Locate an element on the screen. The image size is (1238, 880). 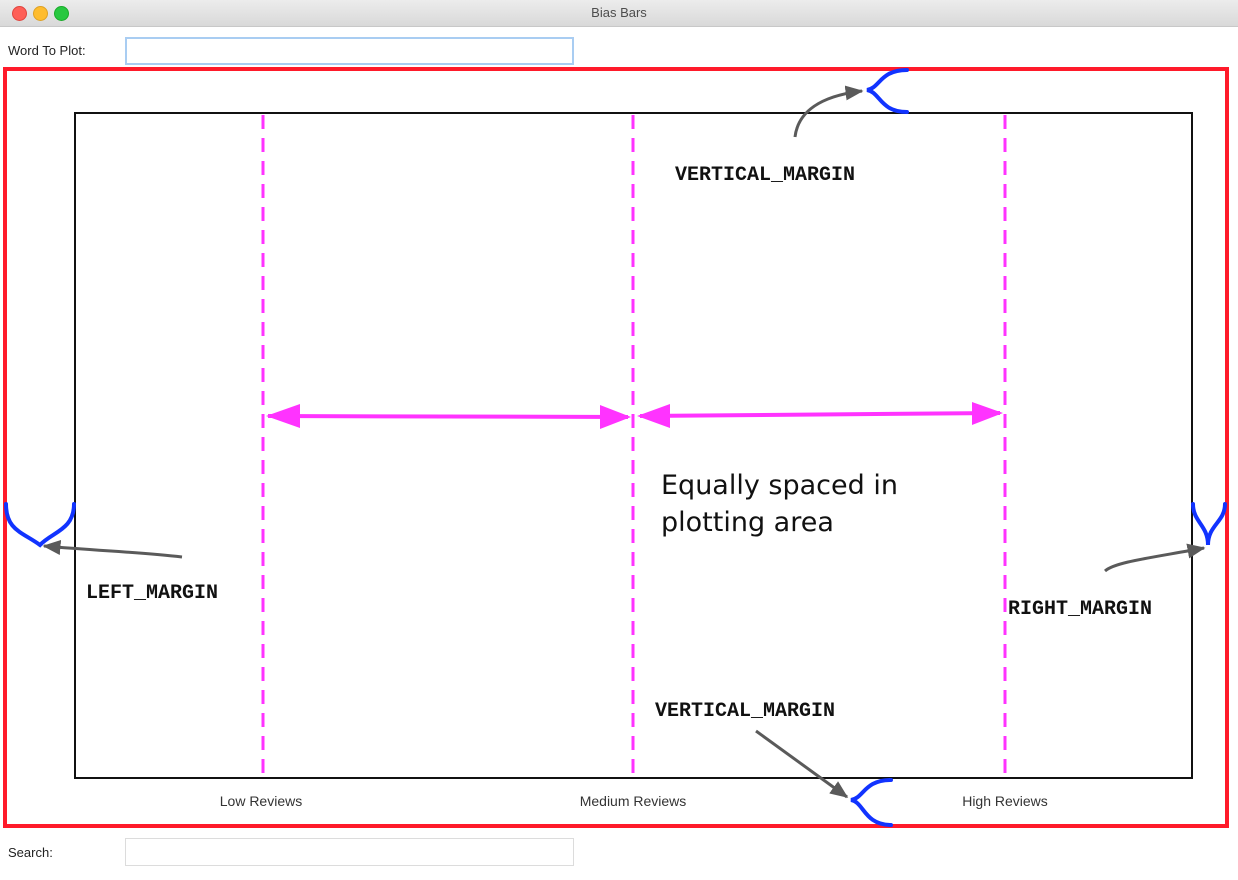
category-label-low: Low Reviews is located at coordinates (261, 801).